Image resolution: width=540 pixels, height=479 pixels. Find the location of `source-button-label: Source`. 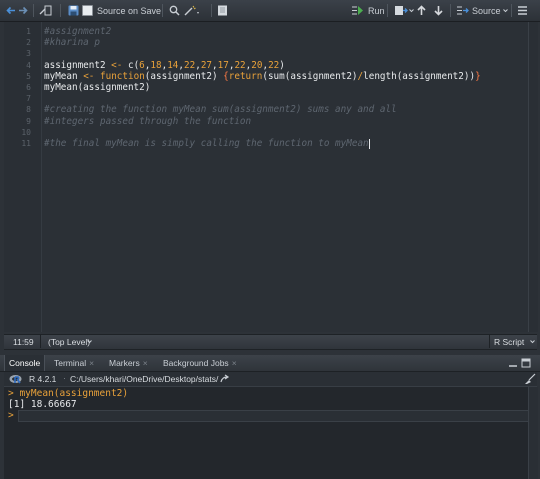

source-button-label: Source is located at coordinates (486, 10).